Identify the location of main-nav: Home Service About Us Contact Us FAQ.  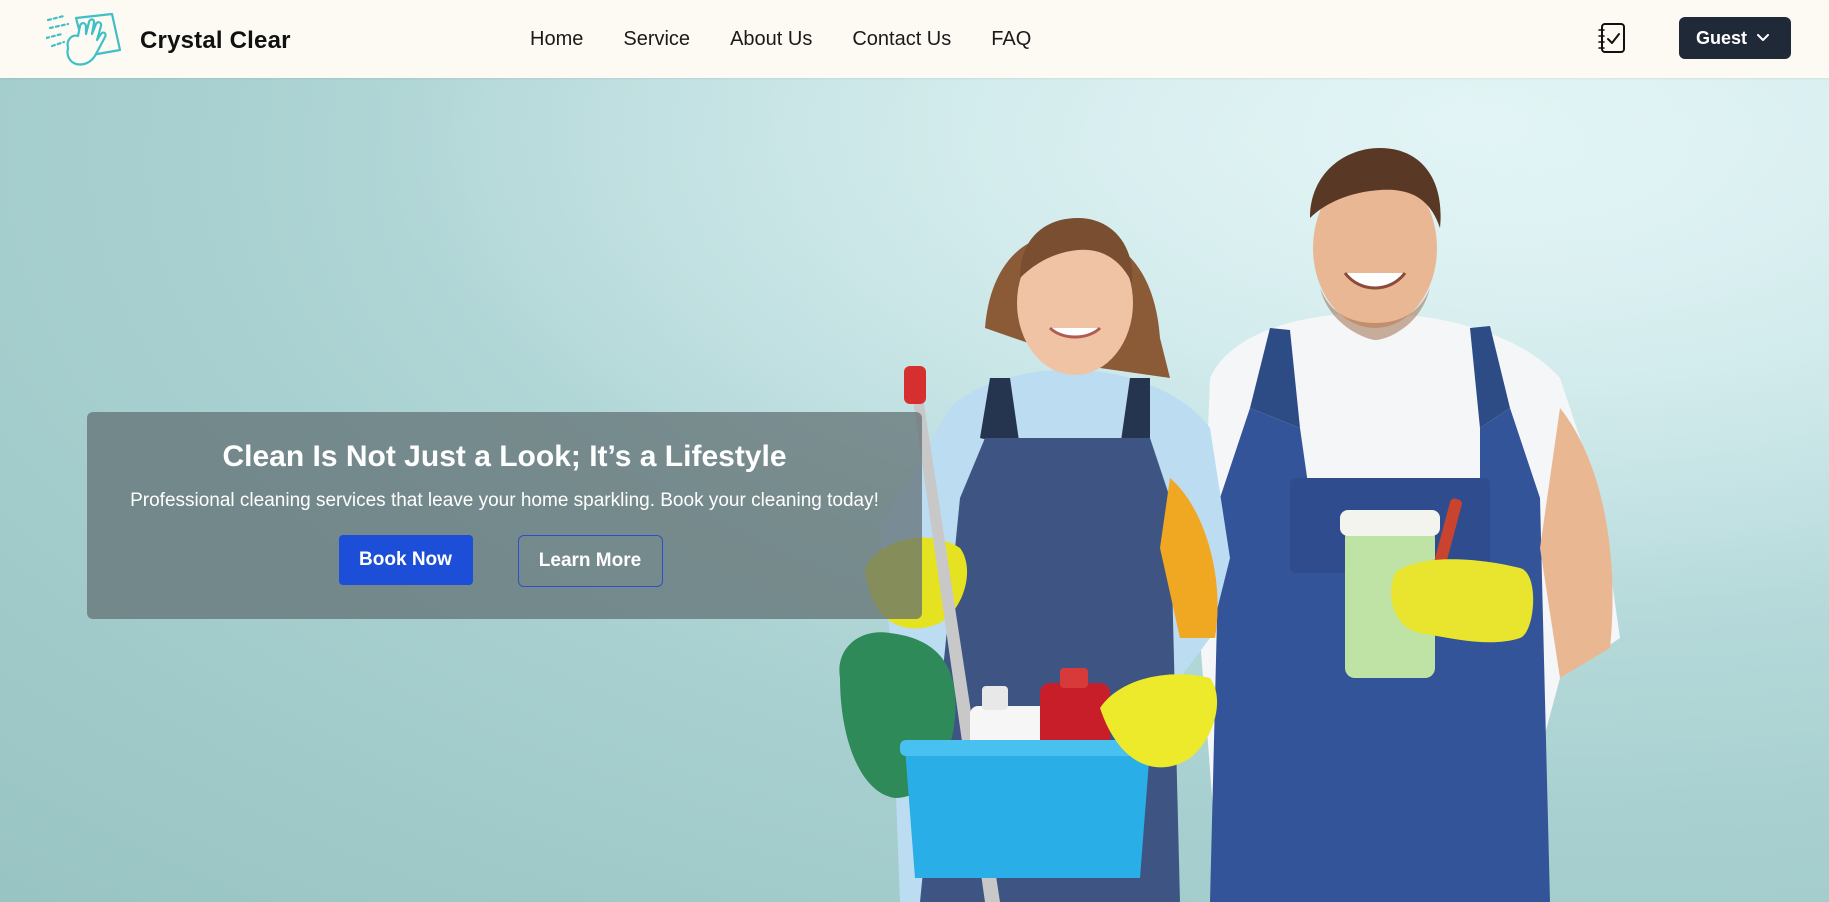
(780, 39).